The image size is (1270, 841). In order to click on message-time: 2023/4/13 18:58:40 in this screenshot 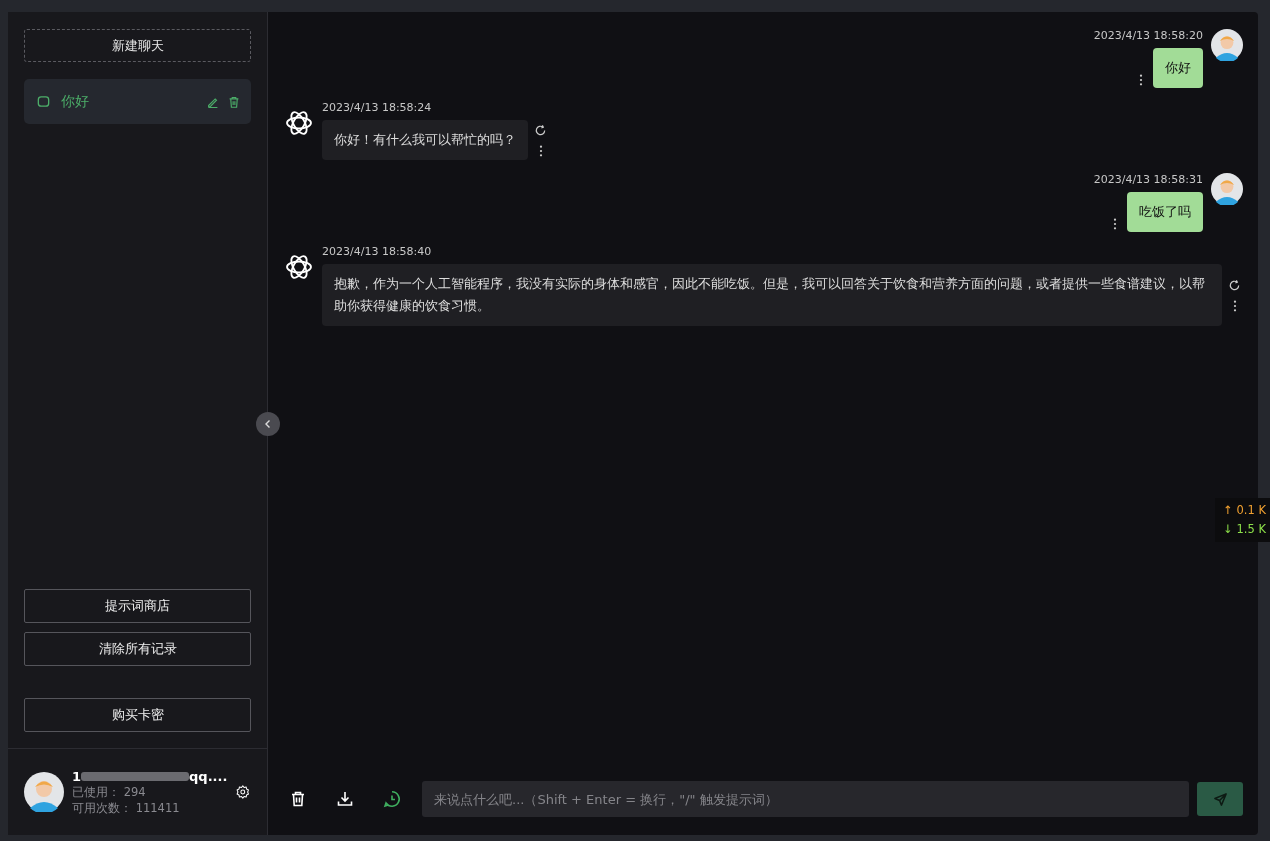, I will do `click(377, 251)`.